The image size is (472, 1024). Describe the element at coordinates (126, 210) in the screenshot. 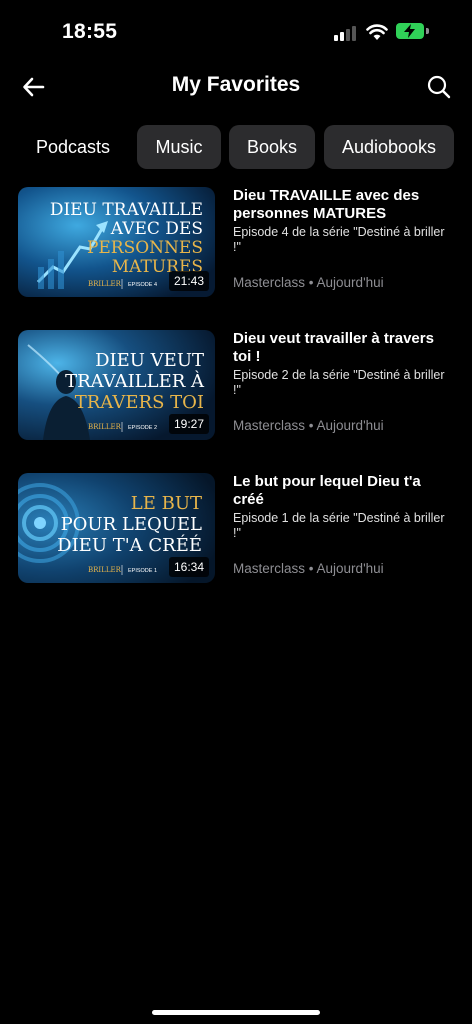

I see `thumb-line-1: DIEU TRAVAILLE` at that location.